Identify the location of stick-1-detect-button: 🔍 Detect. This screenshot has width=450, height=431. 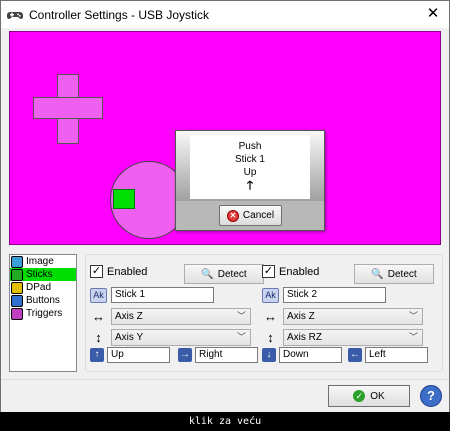
(224, 274).